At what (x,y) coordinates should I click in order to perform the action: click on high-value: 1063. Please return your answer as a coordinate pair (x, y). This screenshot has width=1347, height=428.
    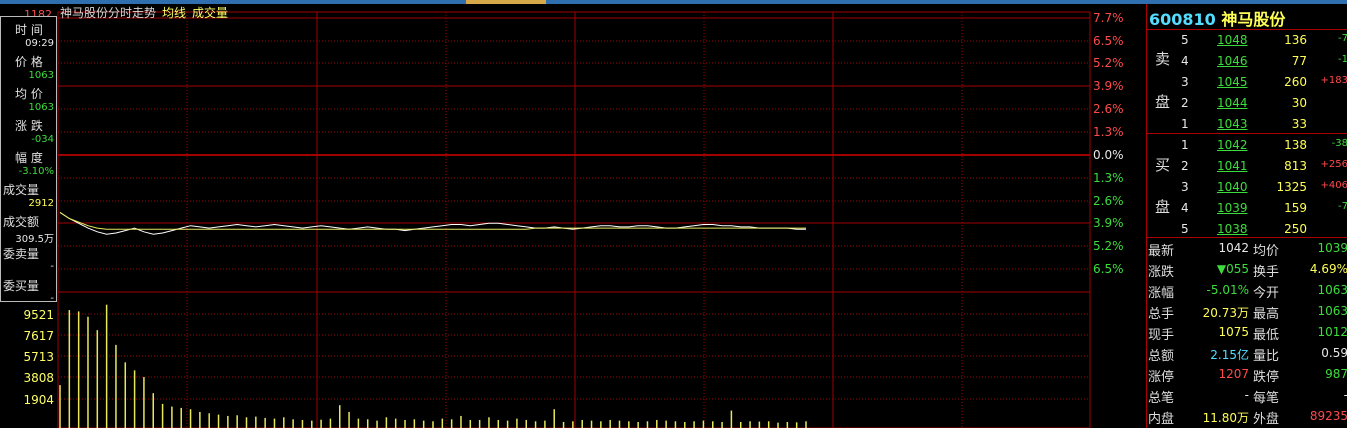
    Looking at the image, I should click on (1332, 311).